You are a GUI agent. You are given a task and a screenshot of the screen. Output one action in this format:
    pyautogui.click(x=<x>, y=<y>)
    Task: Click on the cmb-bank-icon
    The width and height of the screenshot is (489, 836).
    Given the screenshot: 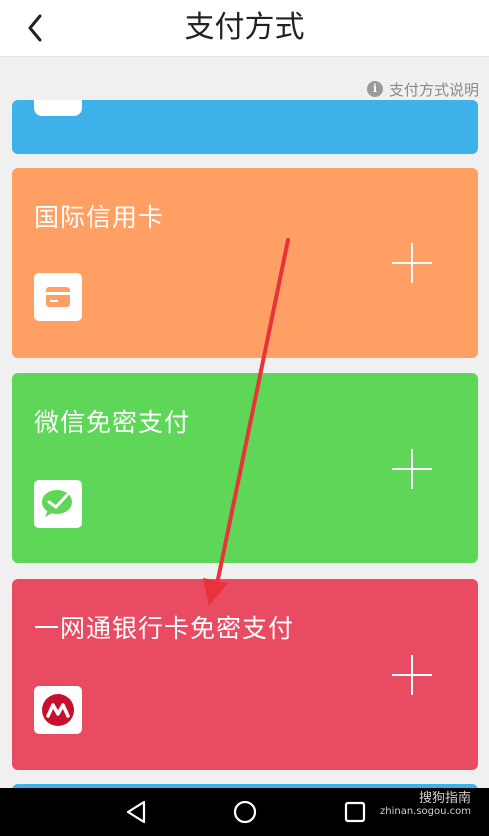 What is the action you would take?
    pyautogui.click(x=58, y=710)
    